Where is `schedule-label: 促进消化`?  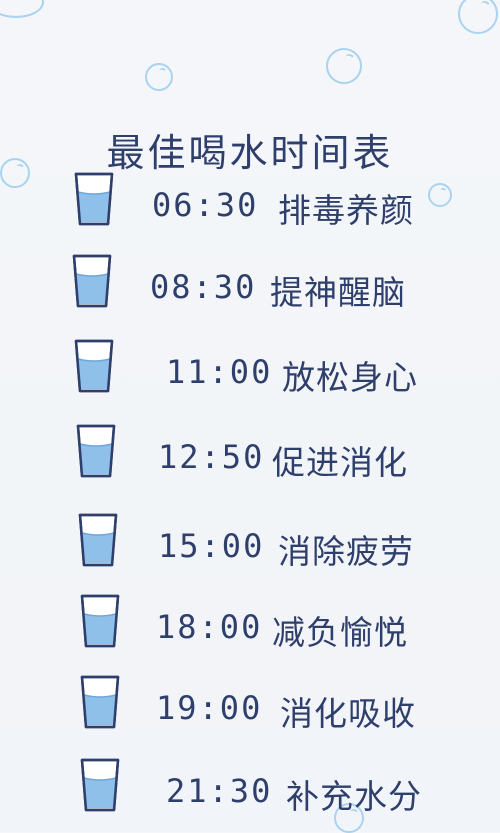
schedule-label: 促进消化 is located at coordinates (340, 462).